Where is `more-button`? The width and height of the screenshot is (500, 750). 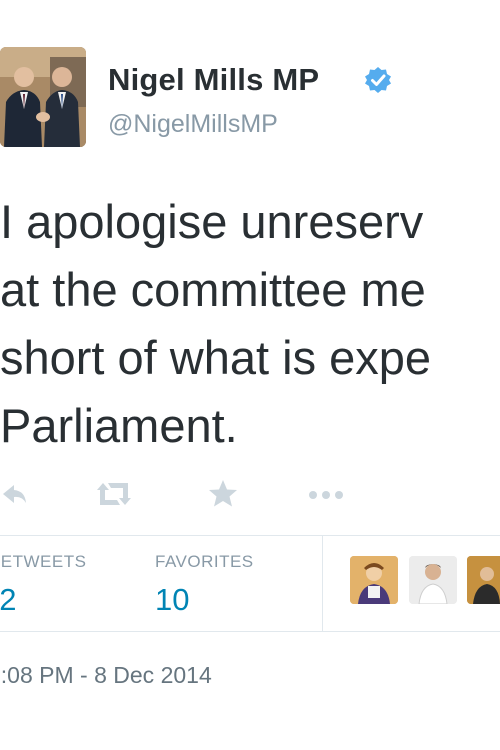
more-button is located at coordinates (327, 494).